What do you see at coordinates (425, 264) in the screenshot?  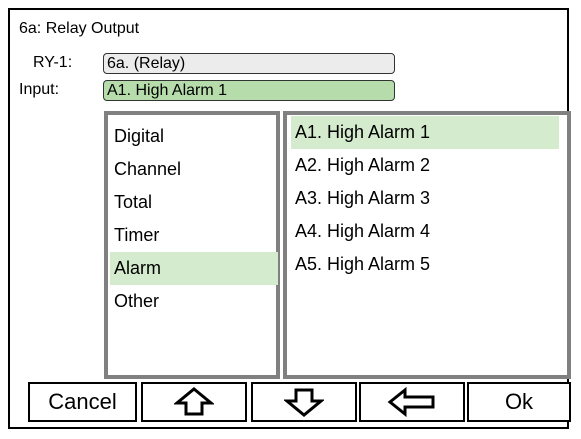 I see `option-item-a5: A5. High Alarm 5` at bounding box center [425, 264].